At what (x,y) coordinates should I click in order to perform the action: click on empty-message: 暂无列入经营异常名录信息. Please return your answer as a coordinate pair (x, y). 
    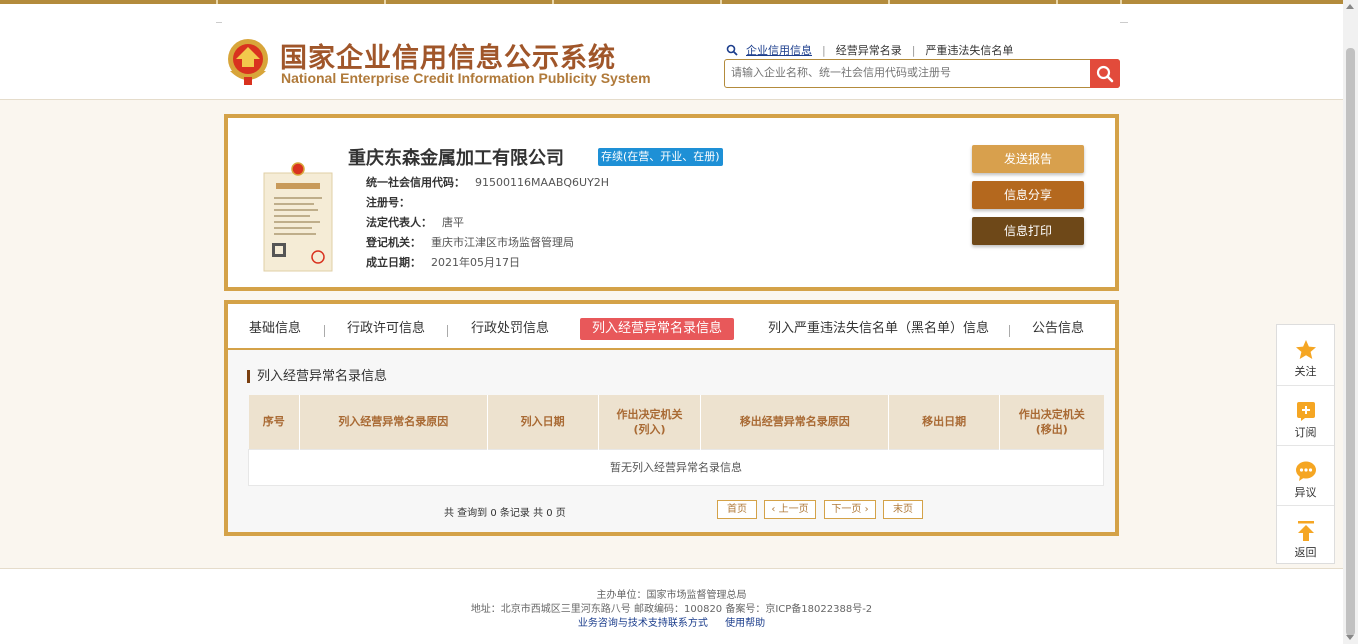
    Looking at the image, I should click on (676, 467).